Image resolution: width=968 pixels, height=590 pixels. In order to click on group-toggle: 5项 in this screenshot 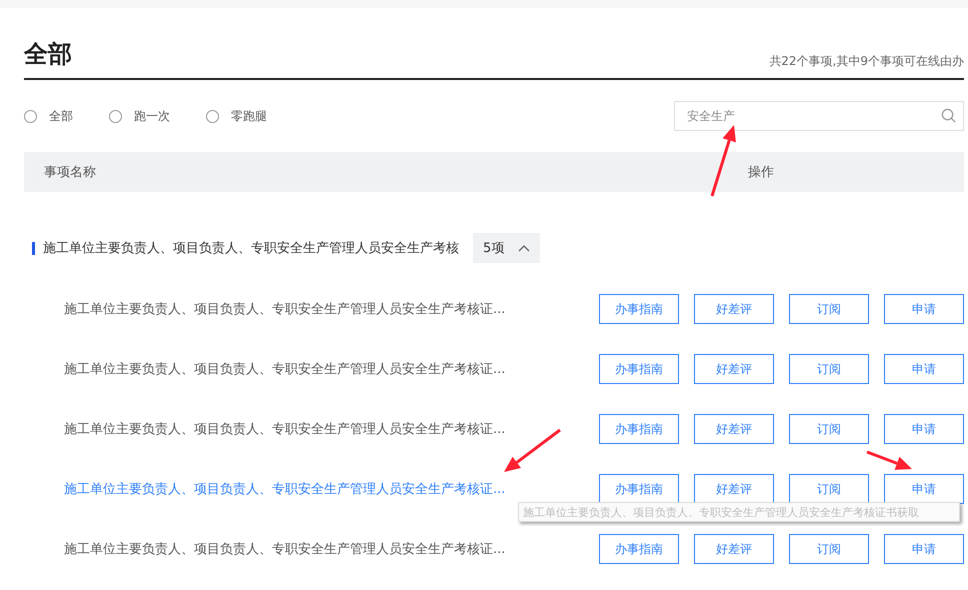, I will do `click(506, 248)`.